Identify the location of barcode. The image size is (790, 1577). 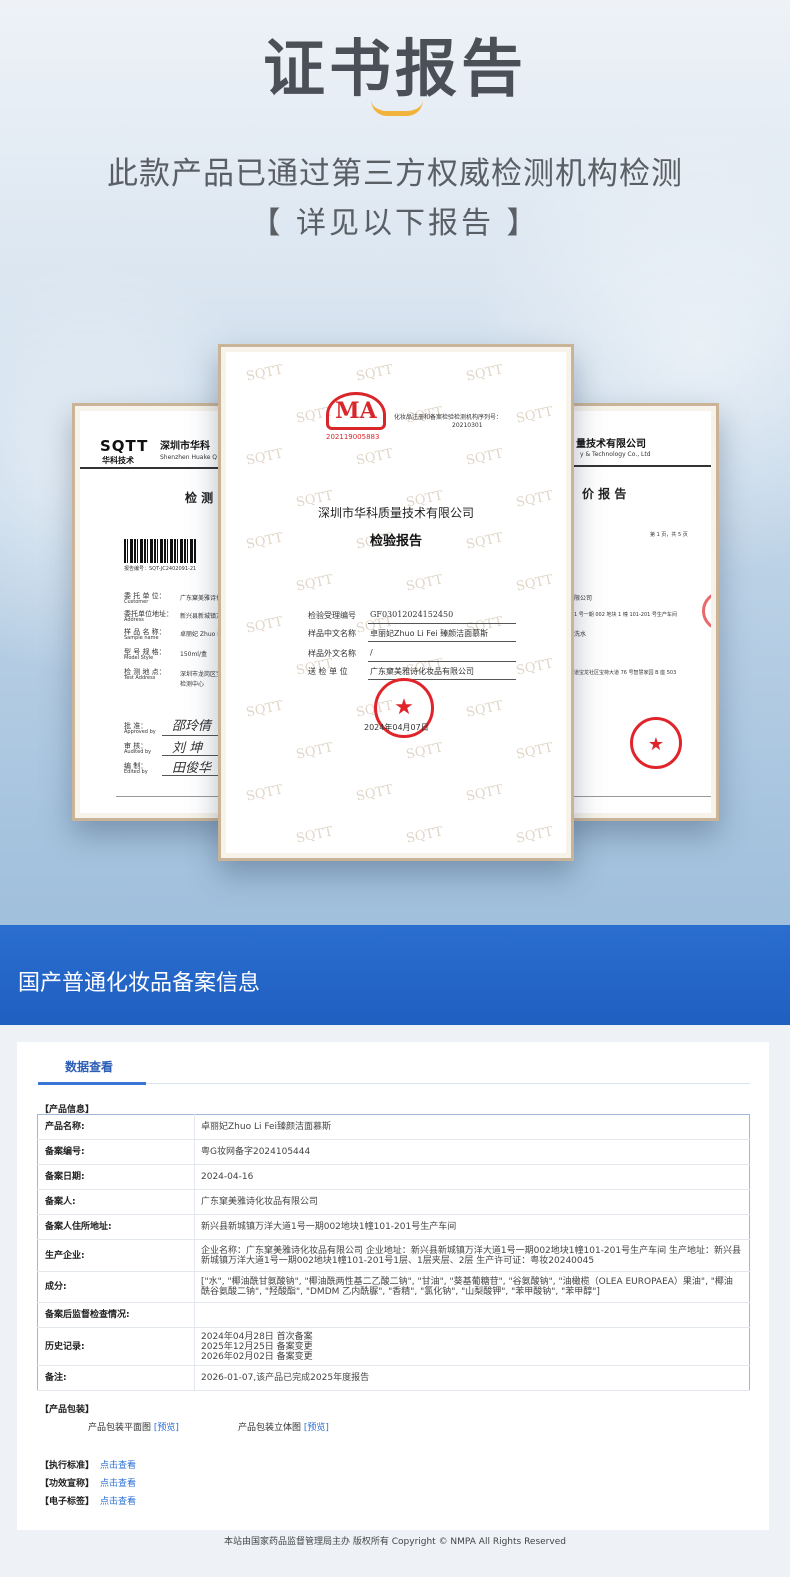
(160, 551).